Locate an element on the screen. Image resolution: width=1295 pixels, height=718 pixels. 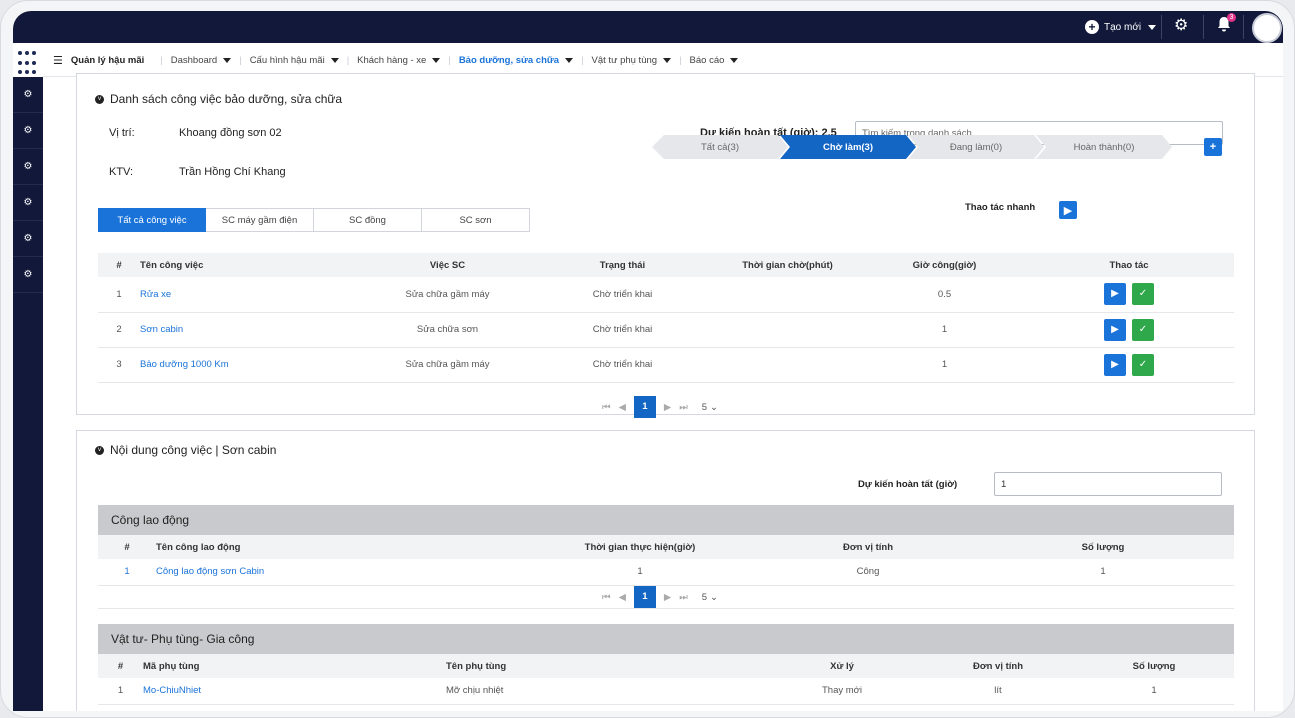
labor-table-pagination: ⏮ ◀ 1 ▶ ⏭ 5 ⌄ is located at coordinates (660, 597).